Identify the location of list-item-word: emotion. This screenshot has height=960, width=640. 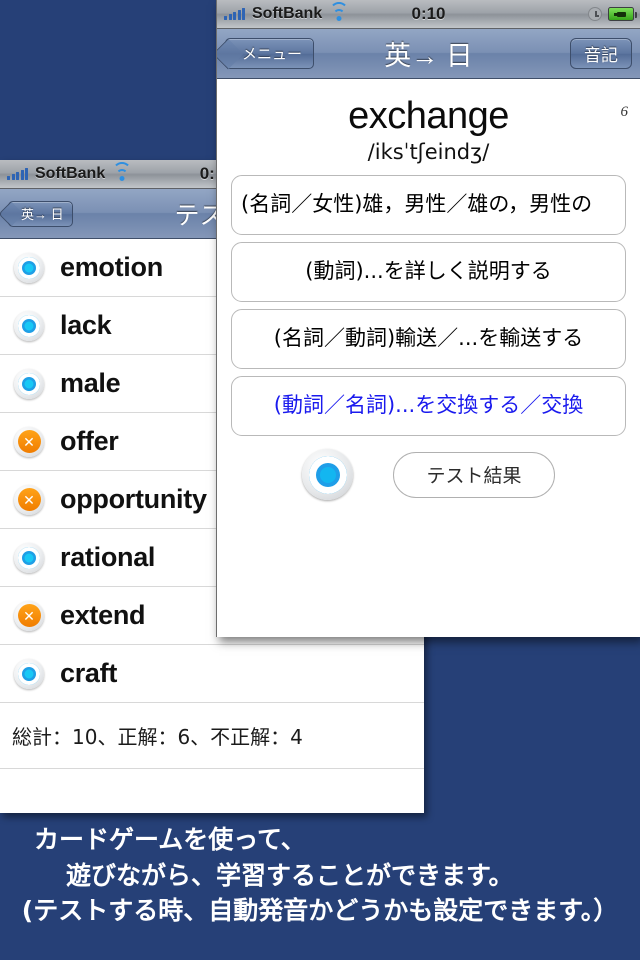
(111, 267).